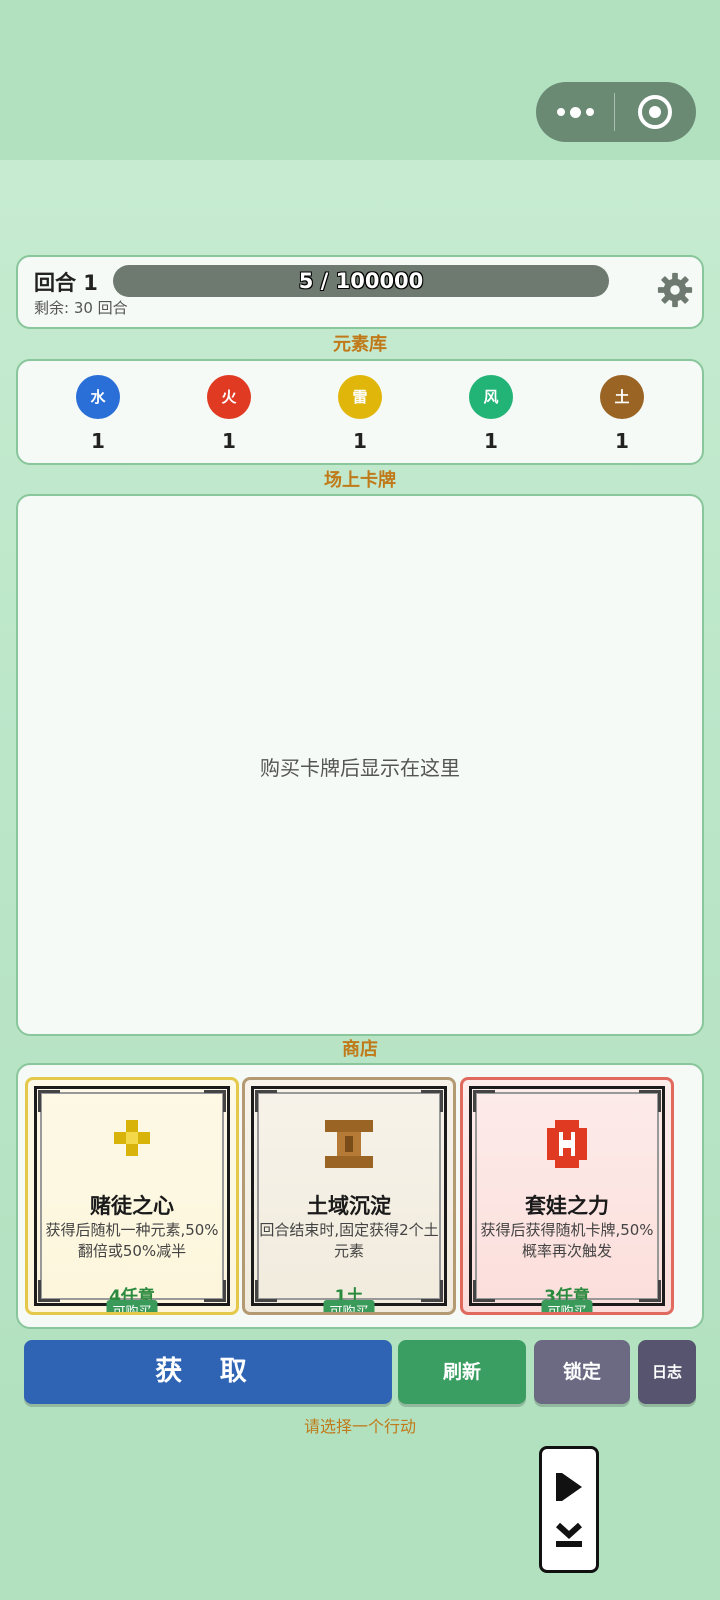 The image size is (720, 1600). What do you see at coordinates (360, 397) in the screenshot?
I see `element-thunder-badge: 雷` at bounding box center [360, 397].